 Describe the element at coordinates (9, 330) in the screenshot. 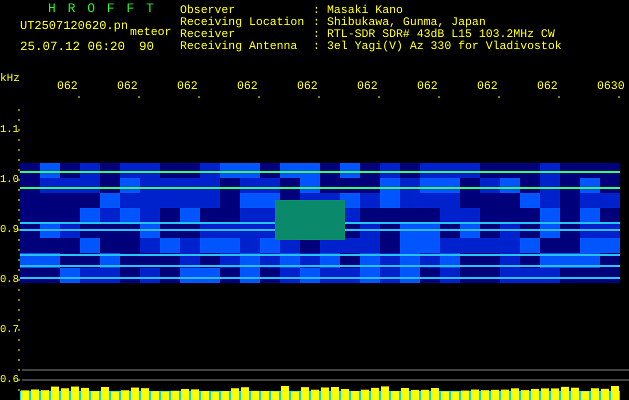

I see `frequency-label: 0.7` at that location.